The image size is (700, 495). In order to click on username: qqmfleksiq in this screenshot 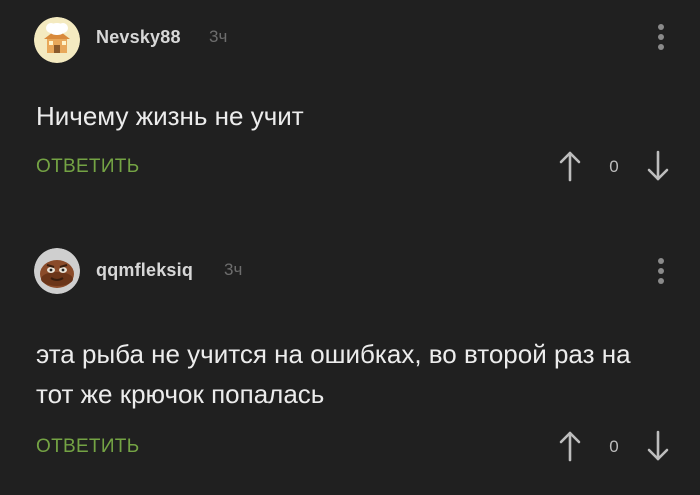, I will do `click(144, 270)`.